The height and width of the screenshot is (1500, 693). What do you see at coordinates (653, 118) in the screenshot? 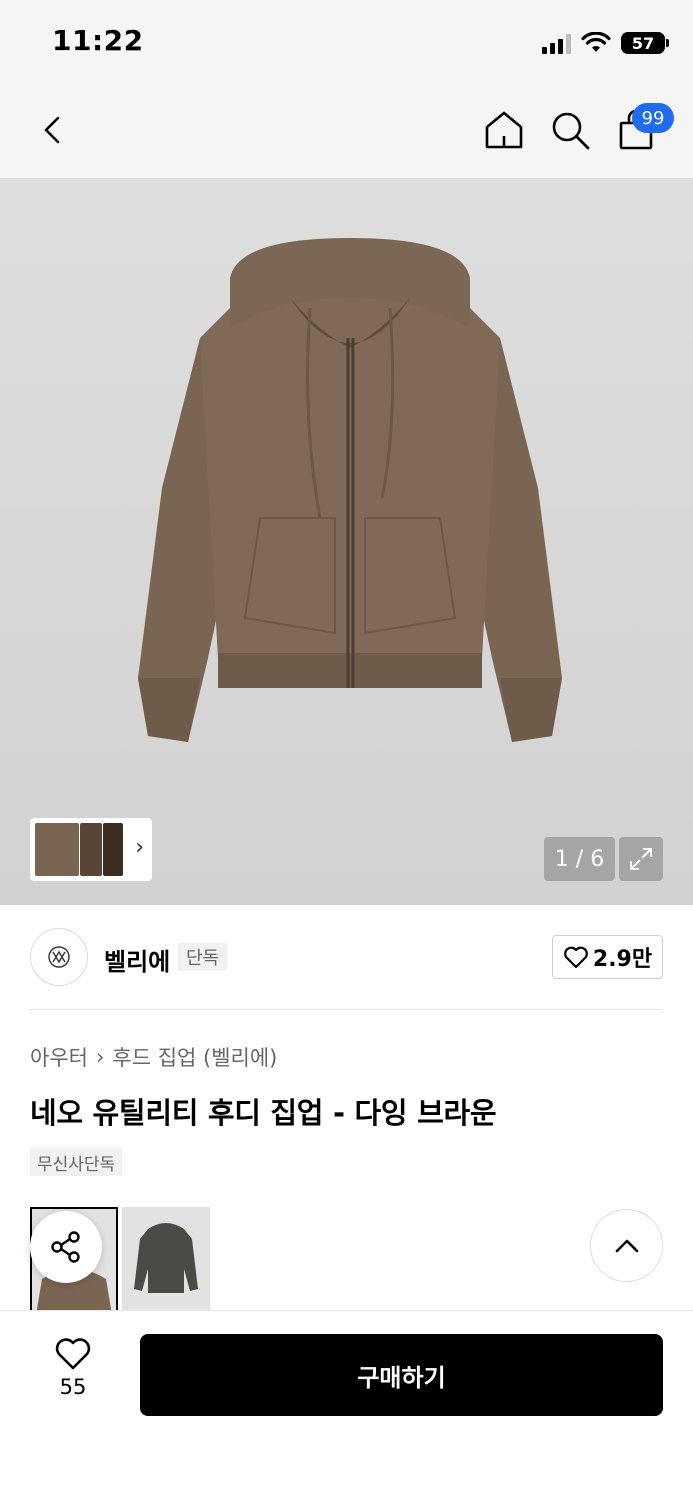
I see `cart-badge: 99` at bounding box center [653, 118].